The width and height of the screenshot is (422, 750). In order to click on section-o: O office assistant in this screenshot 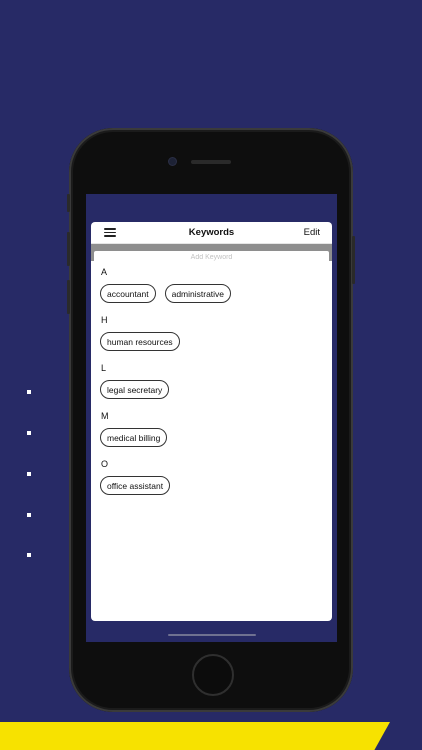, I will do `click(211, 477)`.